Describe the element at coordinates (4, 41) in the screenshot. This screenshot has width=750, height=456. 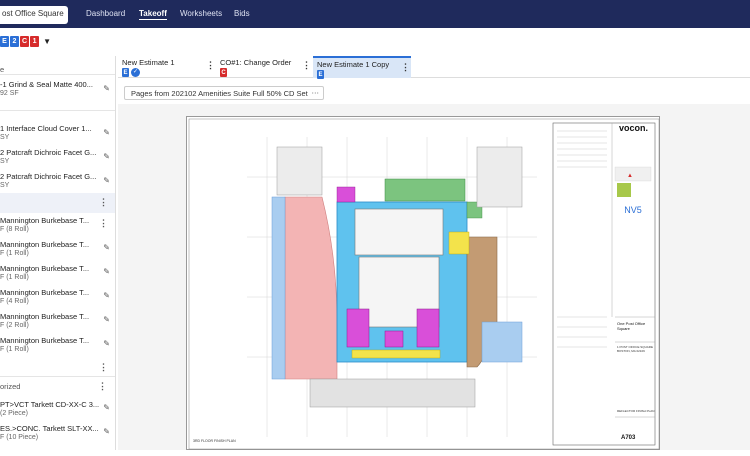
I see `estimate-badge-e: E` at that location.